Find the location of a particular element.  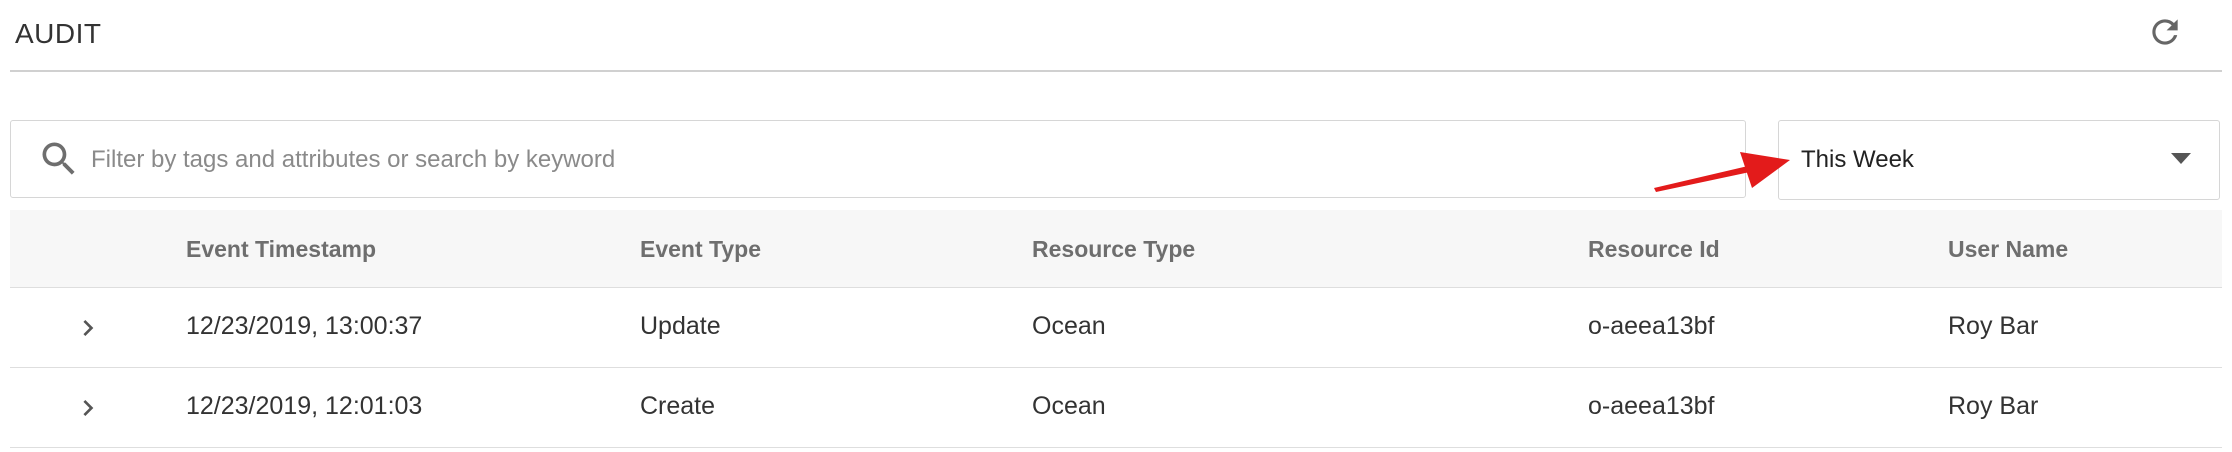

period-dropdown: This Week is located at coordinates (1999, 160).